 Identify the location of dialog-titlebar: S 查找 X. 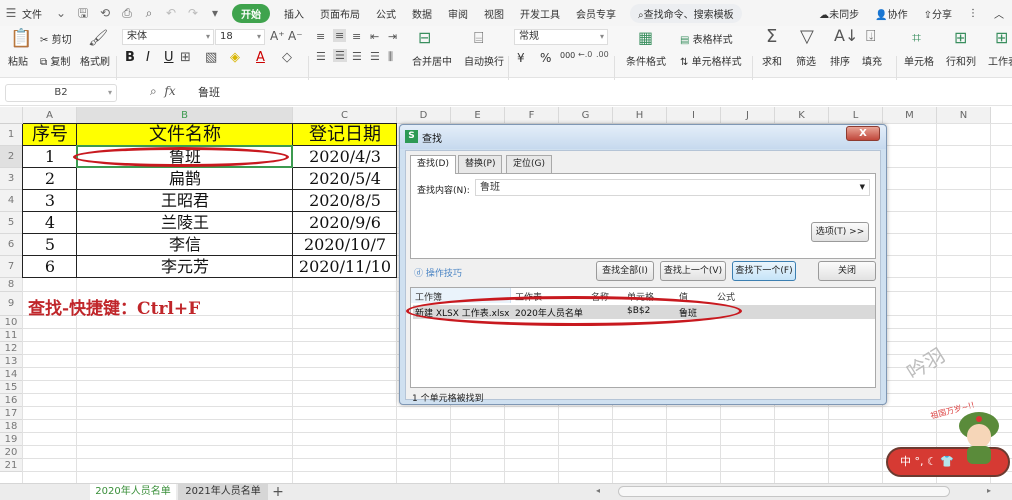
(643, 137).